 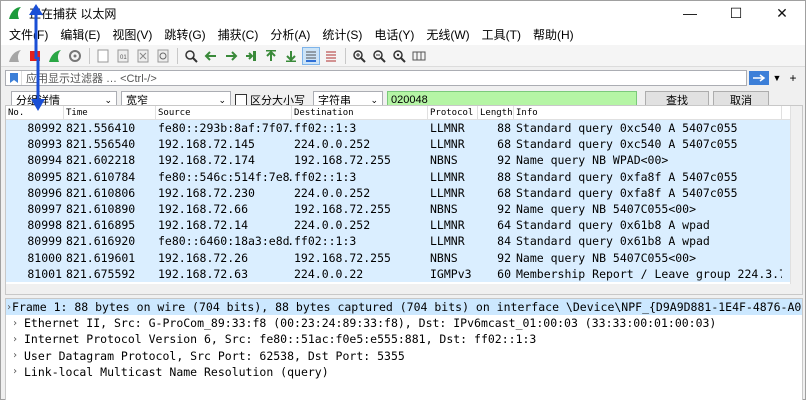 What do you see at coordinates (796, 200) in the screenshot?
I see `packet-list-vertical-scrollbar` at bounding box center [796, 200].